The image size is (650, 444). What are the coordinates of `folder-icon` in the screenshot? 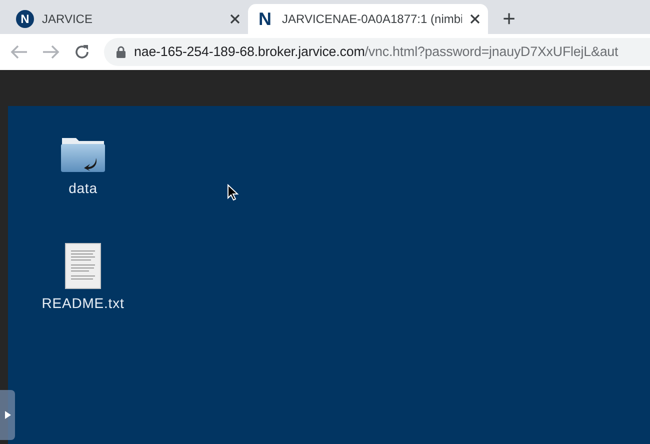 It's located at (83, 155).